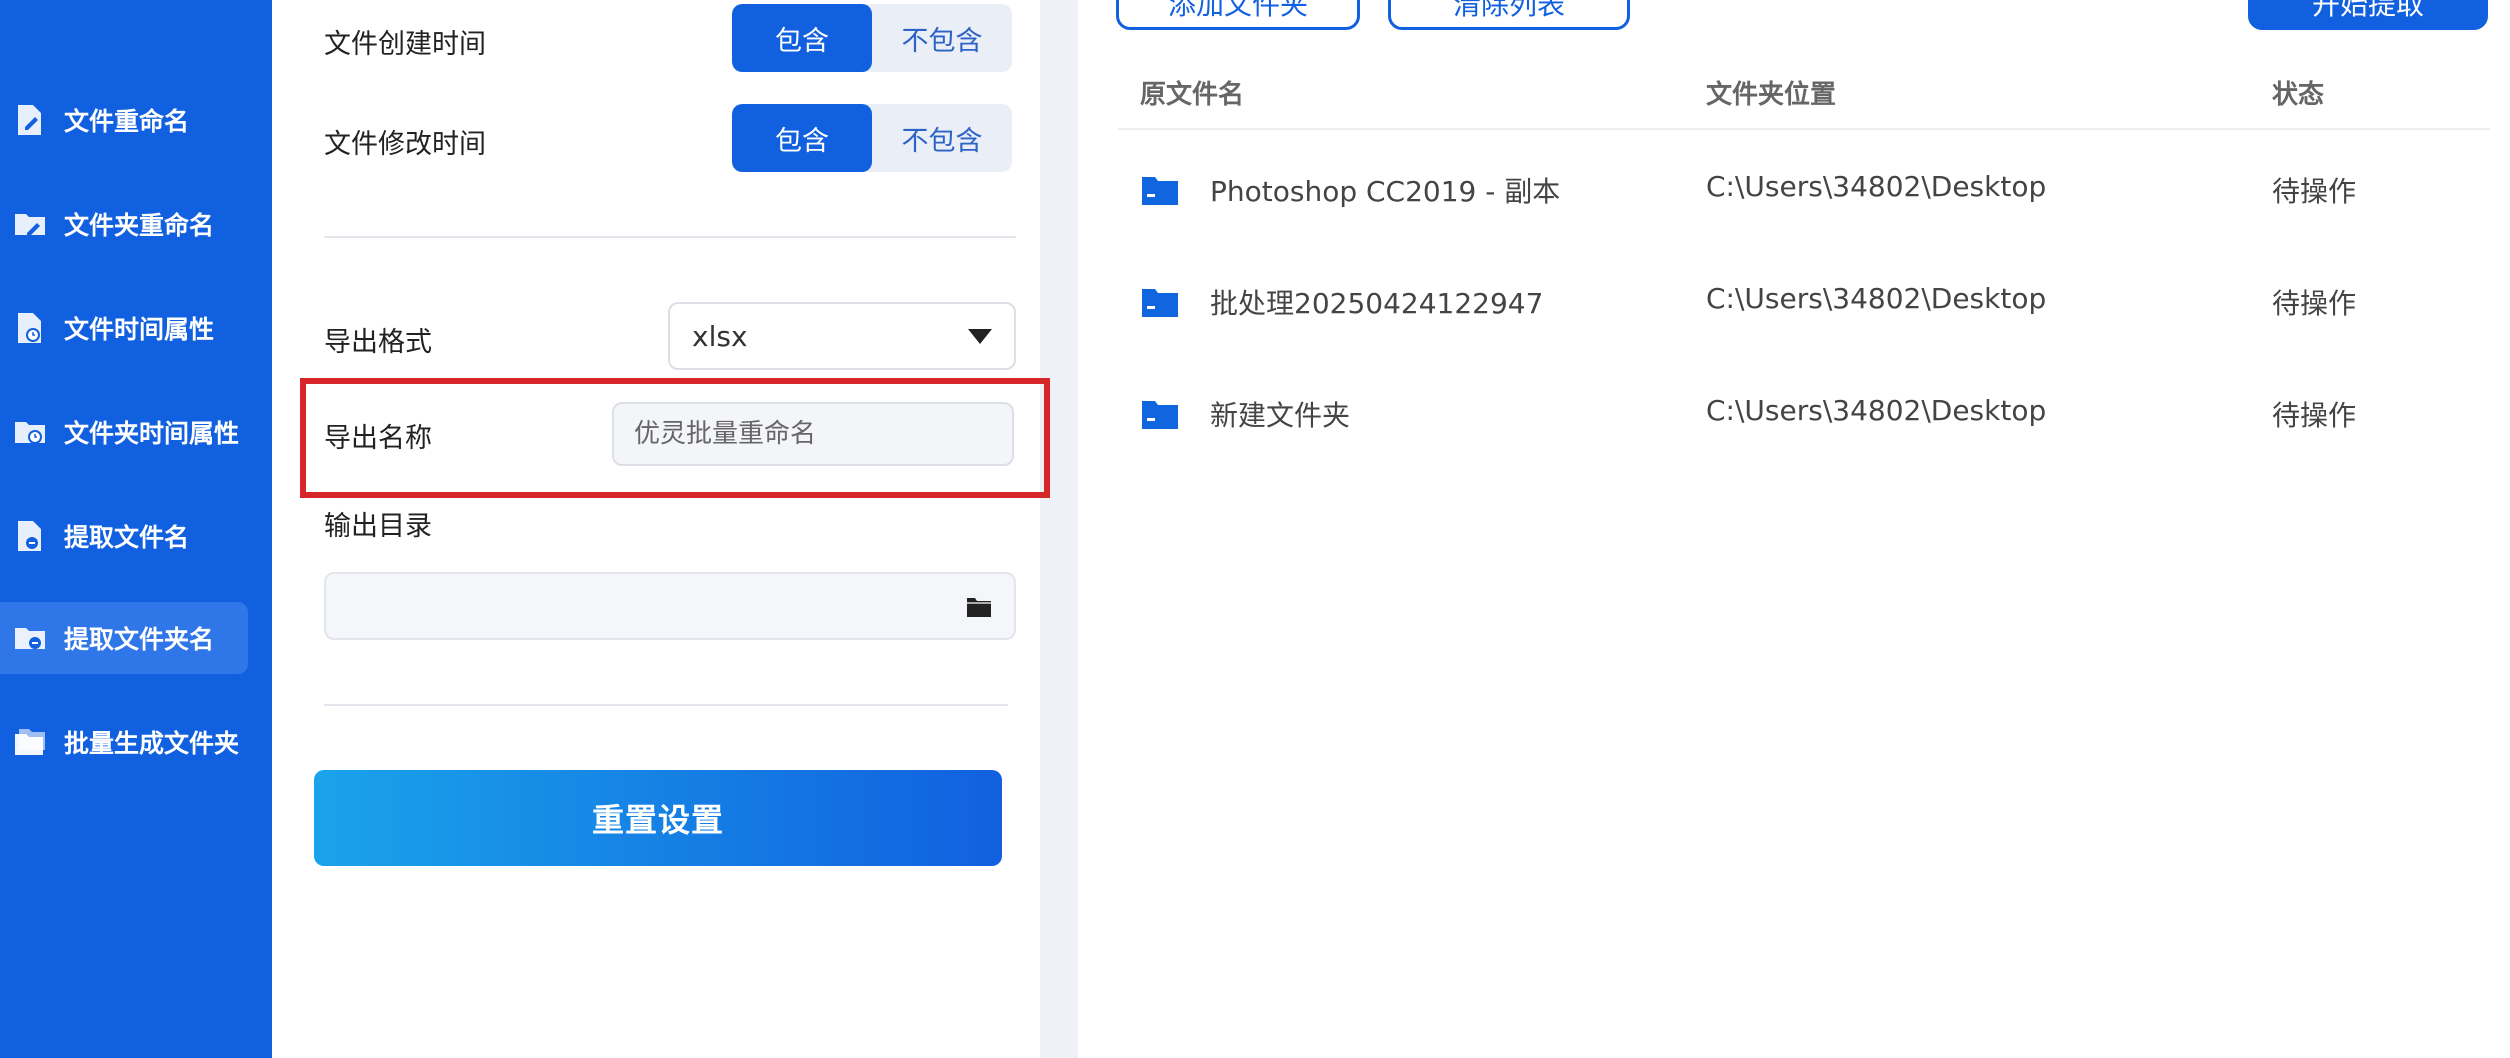 The width and height of the screenshot is (2510, 1058). What do you see at coordinates (405, 144) in the screenshot?
I see `modified-time-label: 文件修改时间` at bounding box center [405, 144].